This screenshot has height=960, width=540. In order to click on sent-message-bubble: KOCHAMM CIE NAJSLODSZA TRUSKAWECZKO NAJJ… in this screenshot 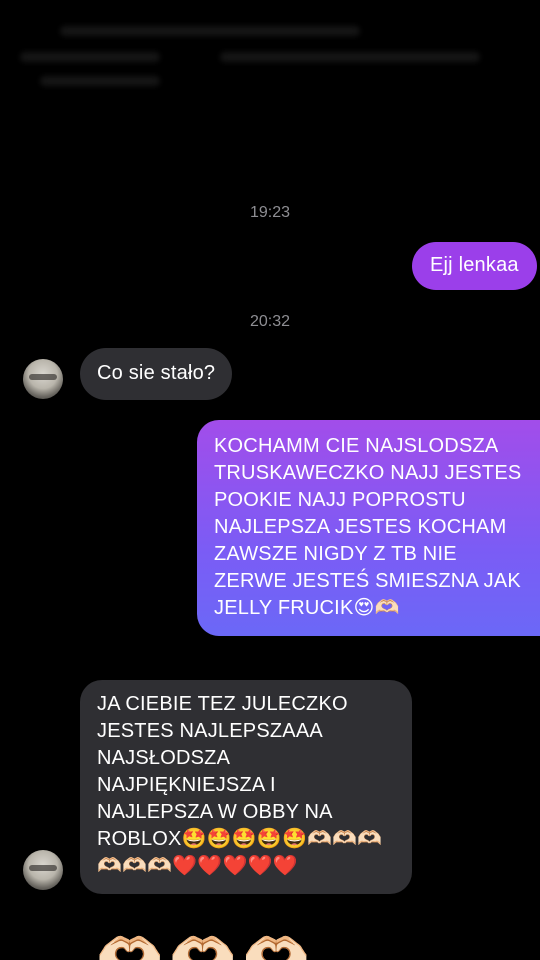, I will do `click(368, 528)`.